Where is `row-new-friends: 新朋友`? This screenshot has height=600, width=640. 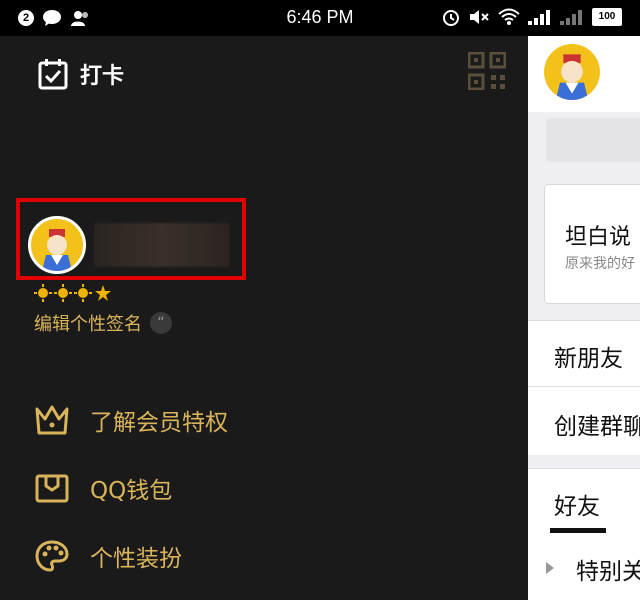
row-new-friends: 新朋友 is located at coordinates (584, 353).